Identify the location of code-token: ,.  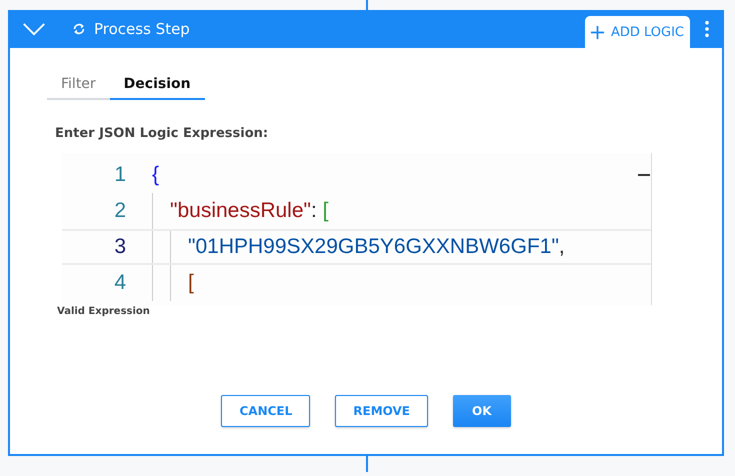
(561, 247).